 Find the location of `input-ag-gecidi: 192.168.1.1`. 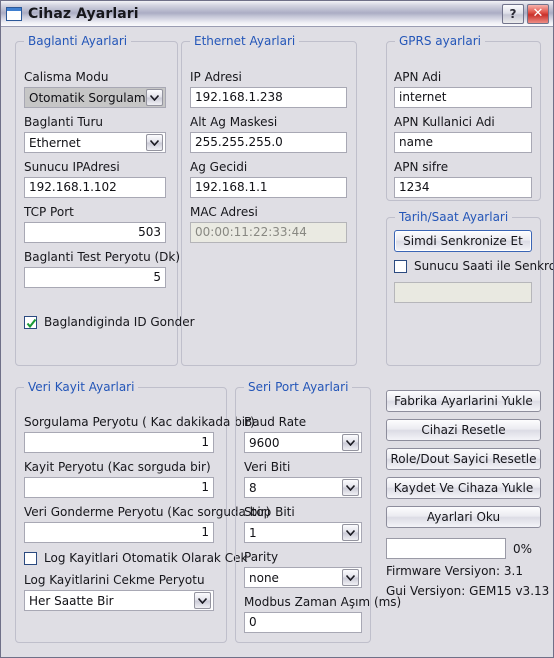

input-ag-gecidi: 192.168.1.1 is located at coordinates (268, 187).